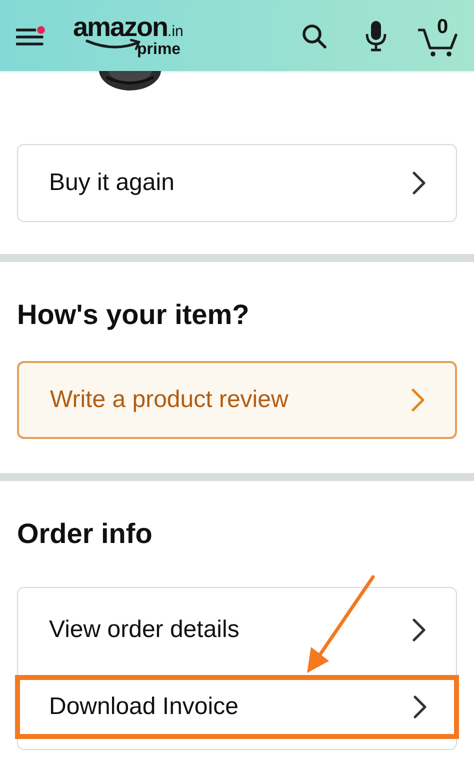 The image size is (474, 772). I want to click on order-info-item: Download Invoice, so click(237, 707).